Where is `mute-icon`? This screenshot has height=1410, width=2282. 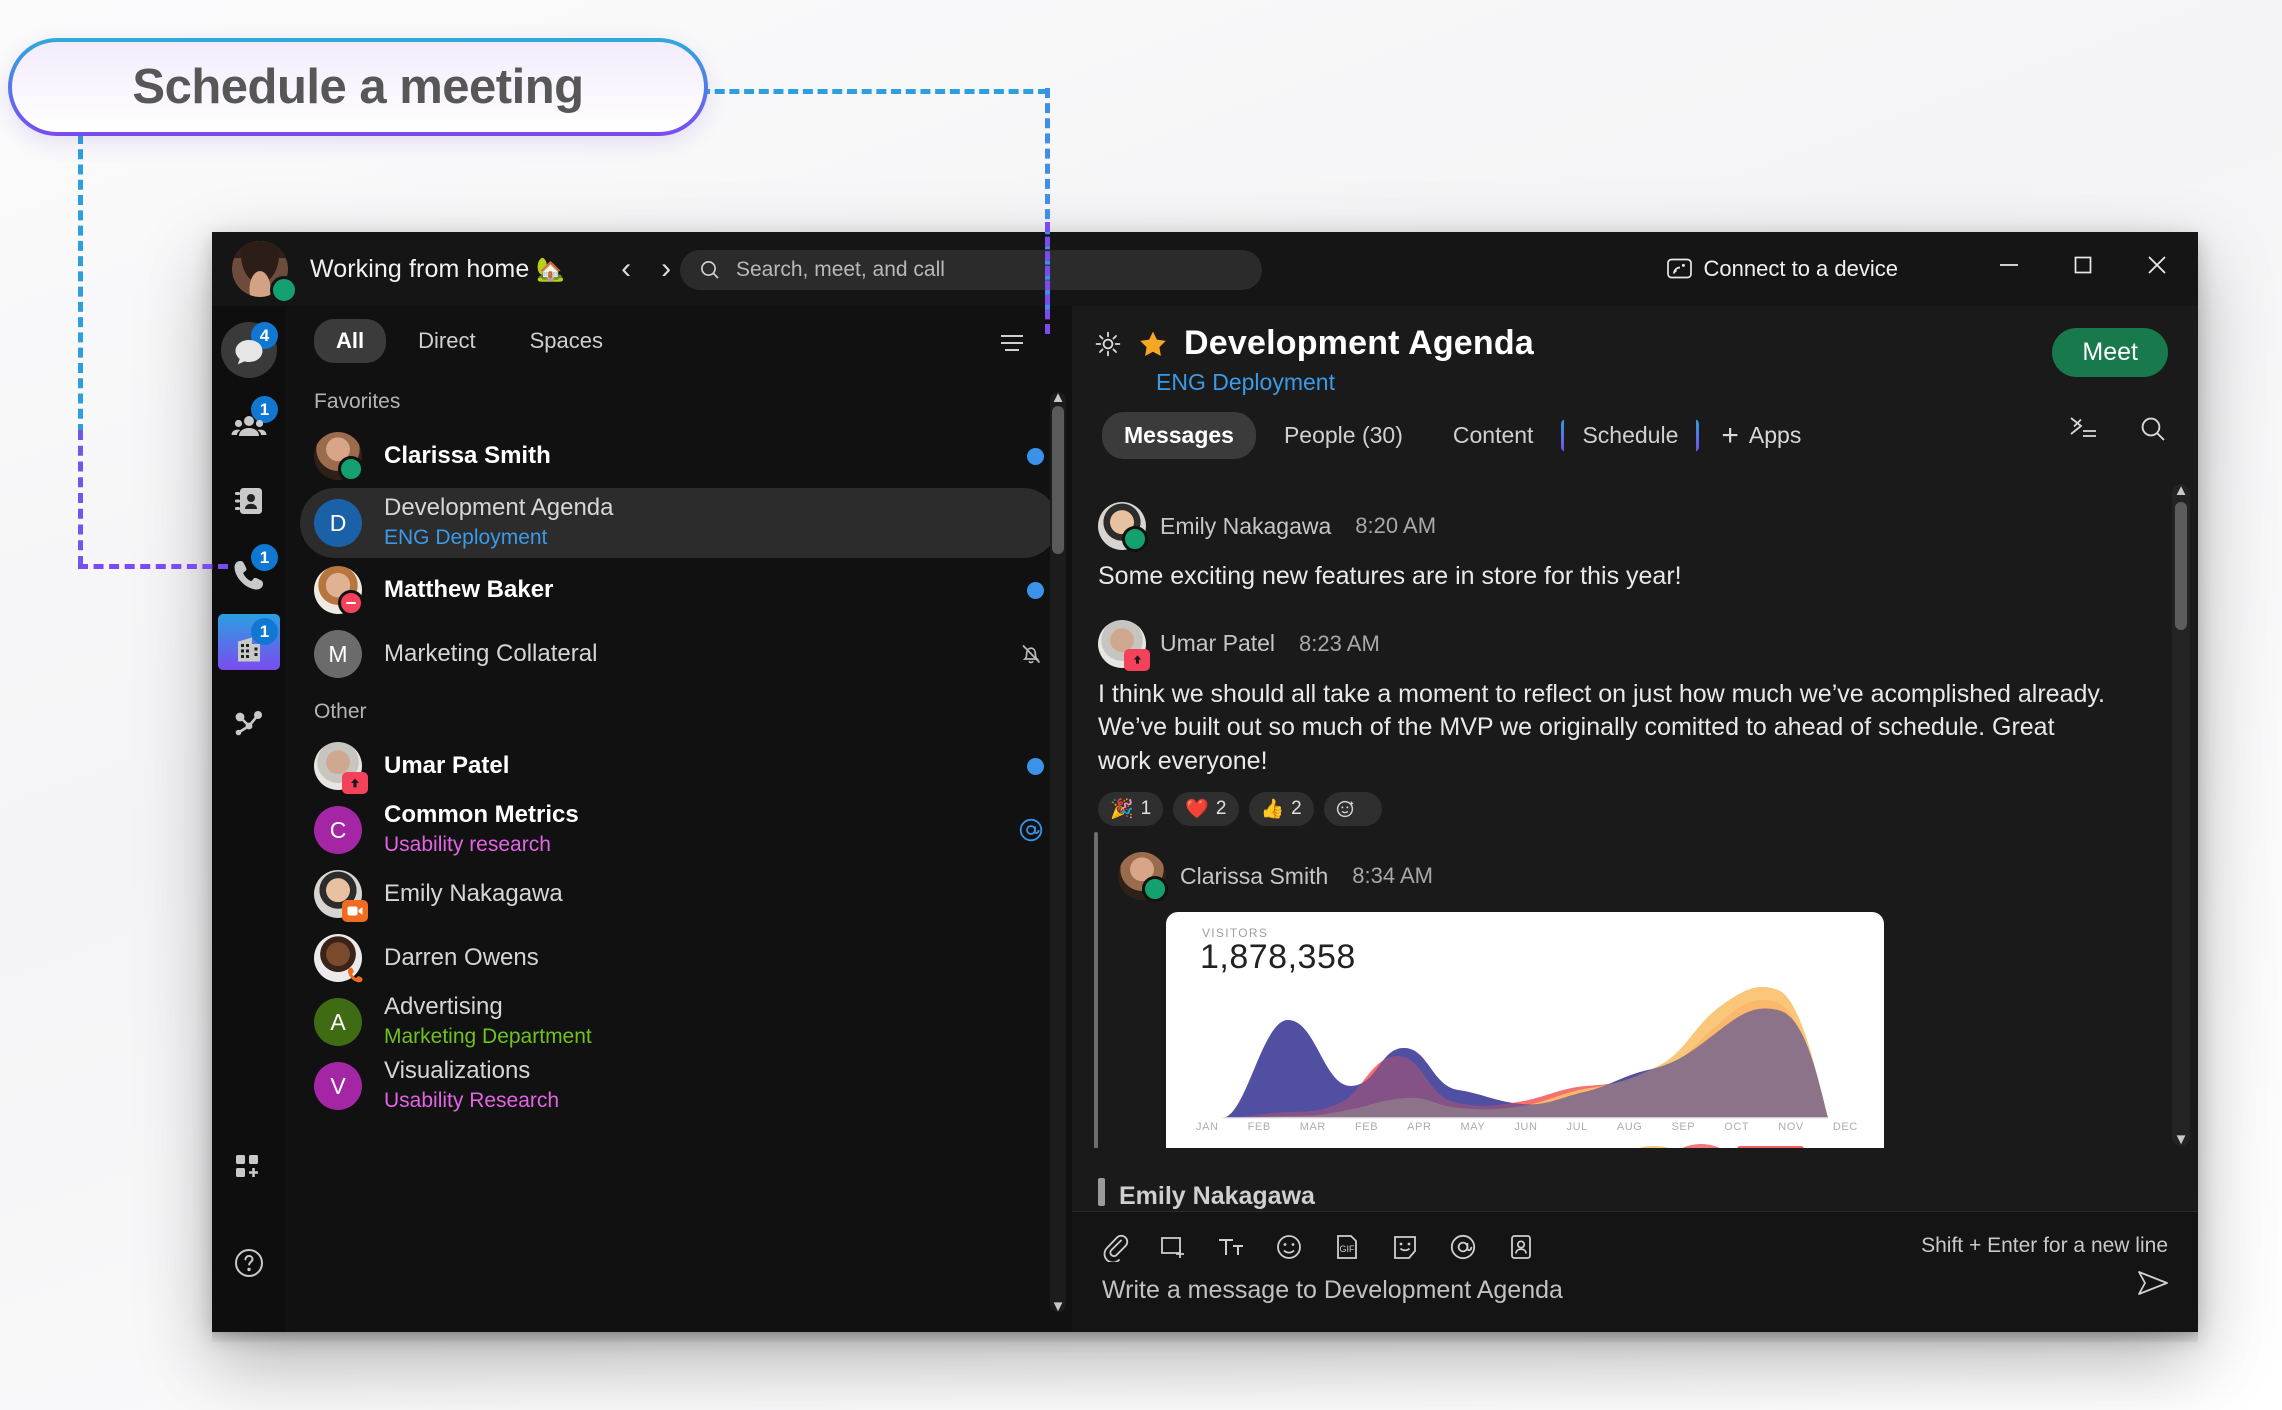 mute-icon is located at coordinates (1031, 654).